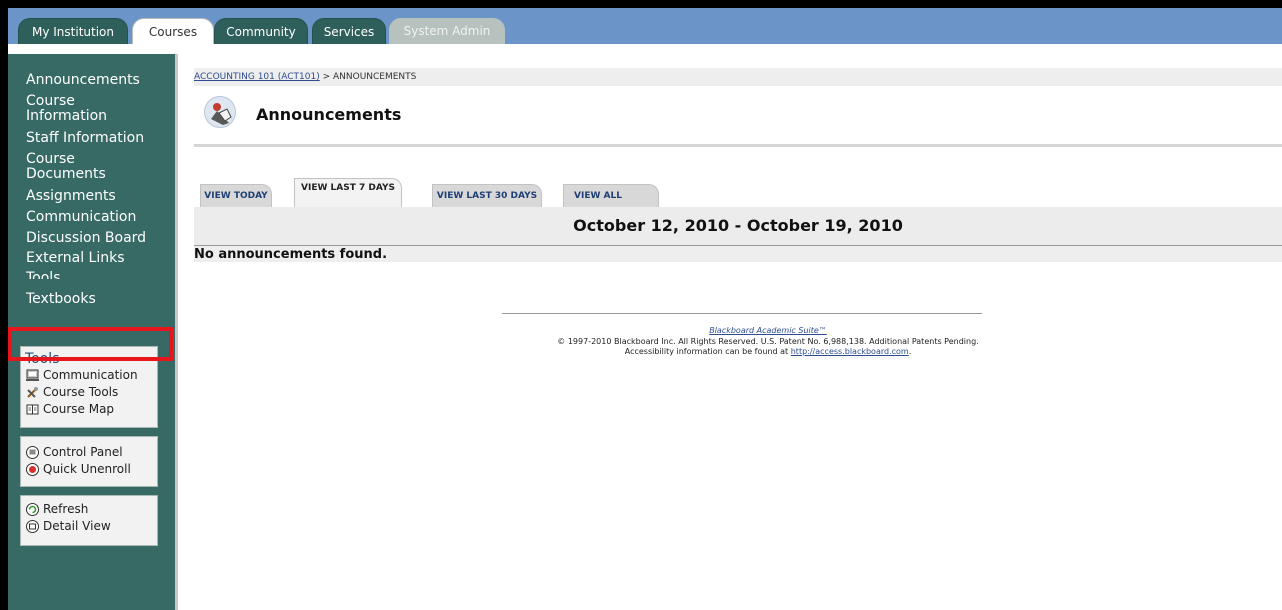 This screenshot has height=610, width=1282. I want to click on tool-communication: Communication, so click(89, 375).